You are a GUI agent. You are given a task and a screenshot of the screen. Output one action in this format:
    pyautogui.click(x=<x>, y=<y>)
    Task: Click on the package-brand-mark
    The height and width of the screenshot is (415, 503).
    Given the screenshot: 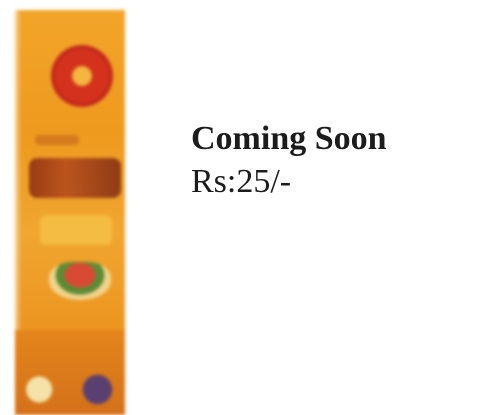 What is the action you would take?
    pyautogui.click(x=75, y=178)
    